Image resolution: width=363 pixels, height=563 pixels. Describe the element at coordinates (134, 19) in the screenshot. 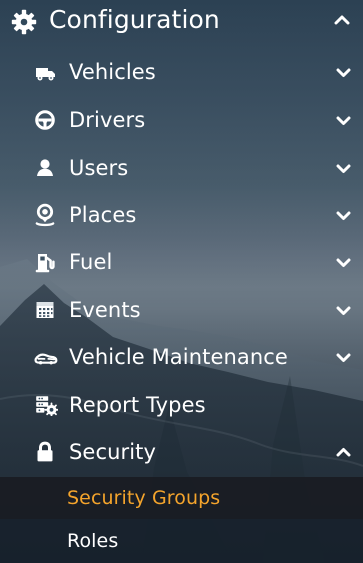

I see `configuration-label: Configuration` at that location.